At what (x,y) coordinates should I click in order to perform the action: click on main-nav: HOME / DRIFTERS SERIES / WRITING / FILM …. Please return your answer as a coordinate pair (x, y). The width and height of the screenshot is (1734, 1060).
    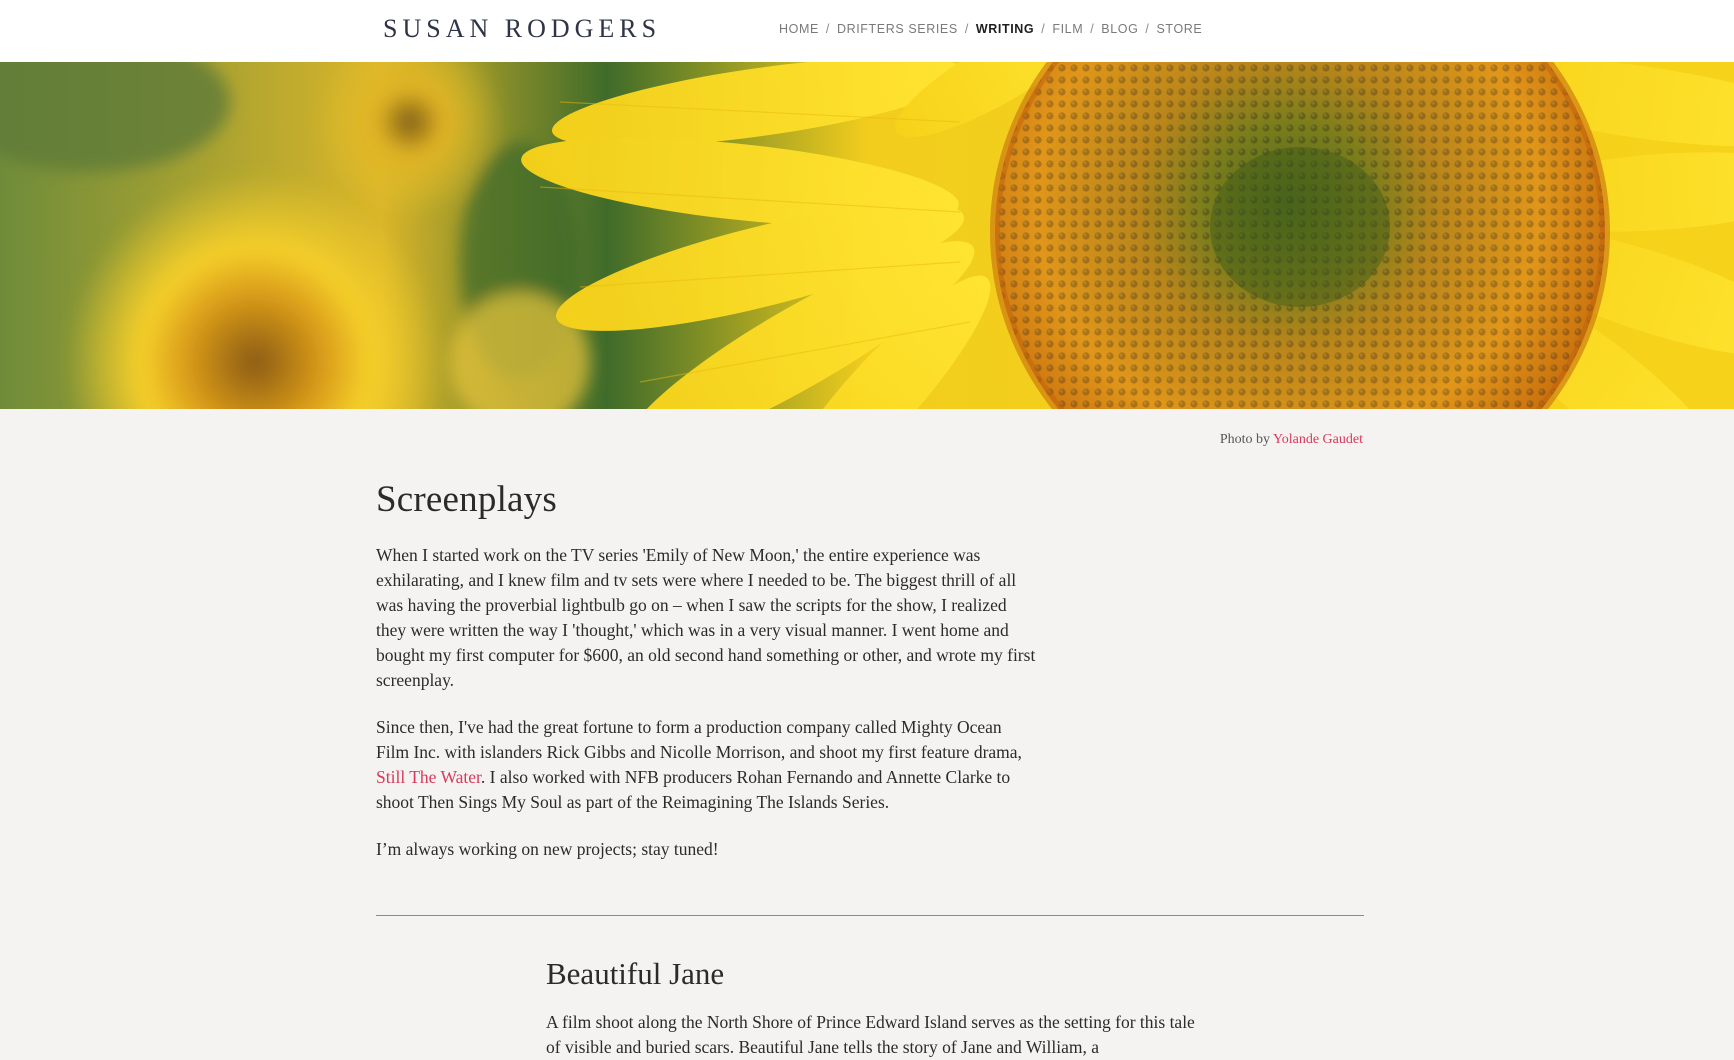
    Looking at the image, I should click on (990, 29).